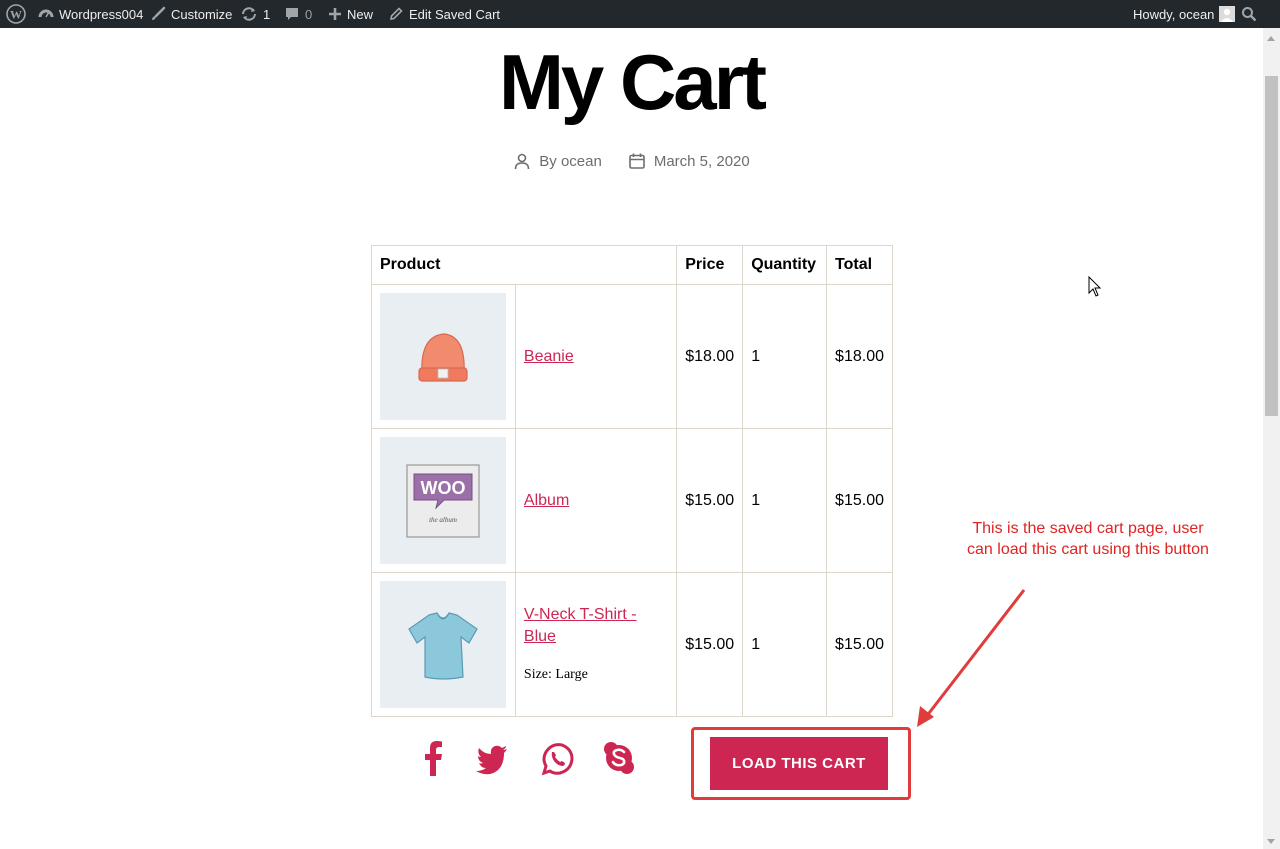 Image resolution: width=1280 pixels, height=849 pixels. Describe the element at coordinates (1271, 438) in the screenshot. I see `vertical-scrollbar` at that location.